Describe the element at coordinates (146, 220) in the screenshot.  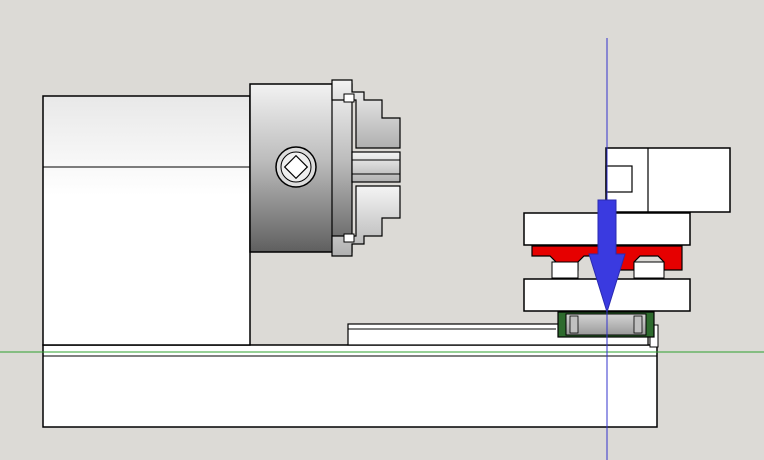
I see `headstock` at that location.